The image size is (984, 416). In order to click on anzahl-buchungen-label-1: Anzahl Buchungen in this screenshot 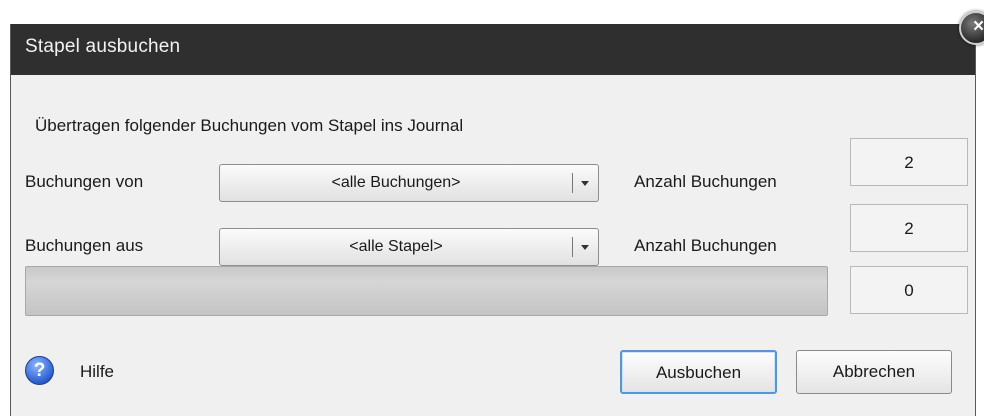, I will do `click(705, 181)`.